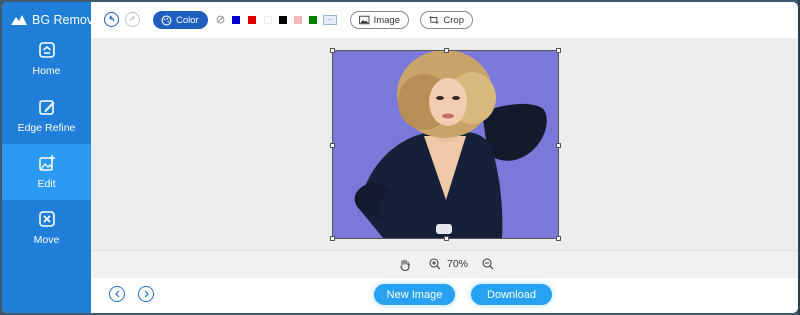  Describe the element at coordinates (268, 20) in the screenshot. I see `swatch-white` at that location.